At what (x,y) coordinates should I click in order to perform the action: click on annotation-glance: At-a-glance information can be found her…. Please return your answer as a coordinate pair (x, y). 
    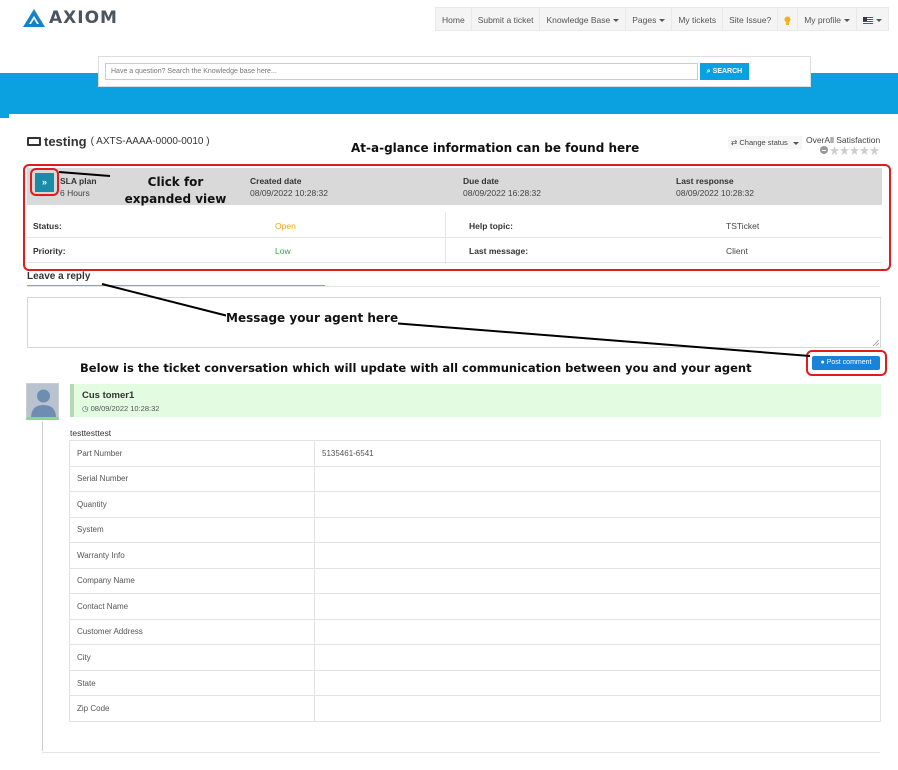
    Looking at the image, I should click on (495, 148).